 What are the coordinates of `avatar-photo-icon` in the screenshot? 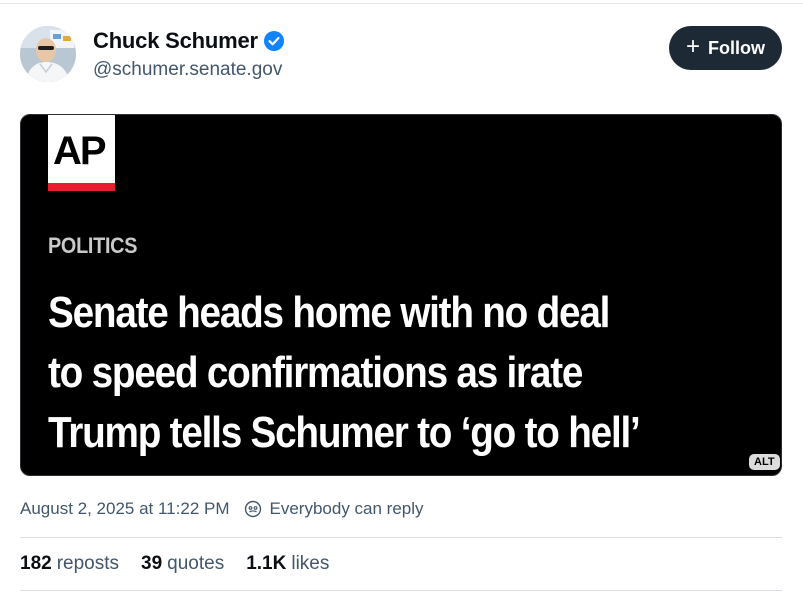 It's located at (48, 54).